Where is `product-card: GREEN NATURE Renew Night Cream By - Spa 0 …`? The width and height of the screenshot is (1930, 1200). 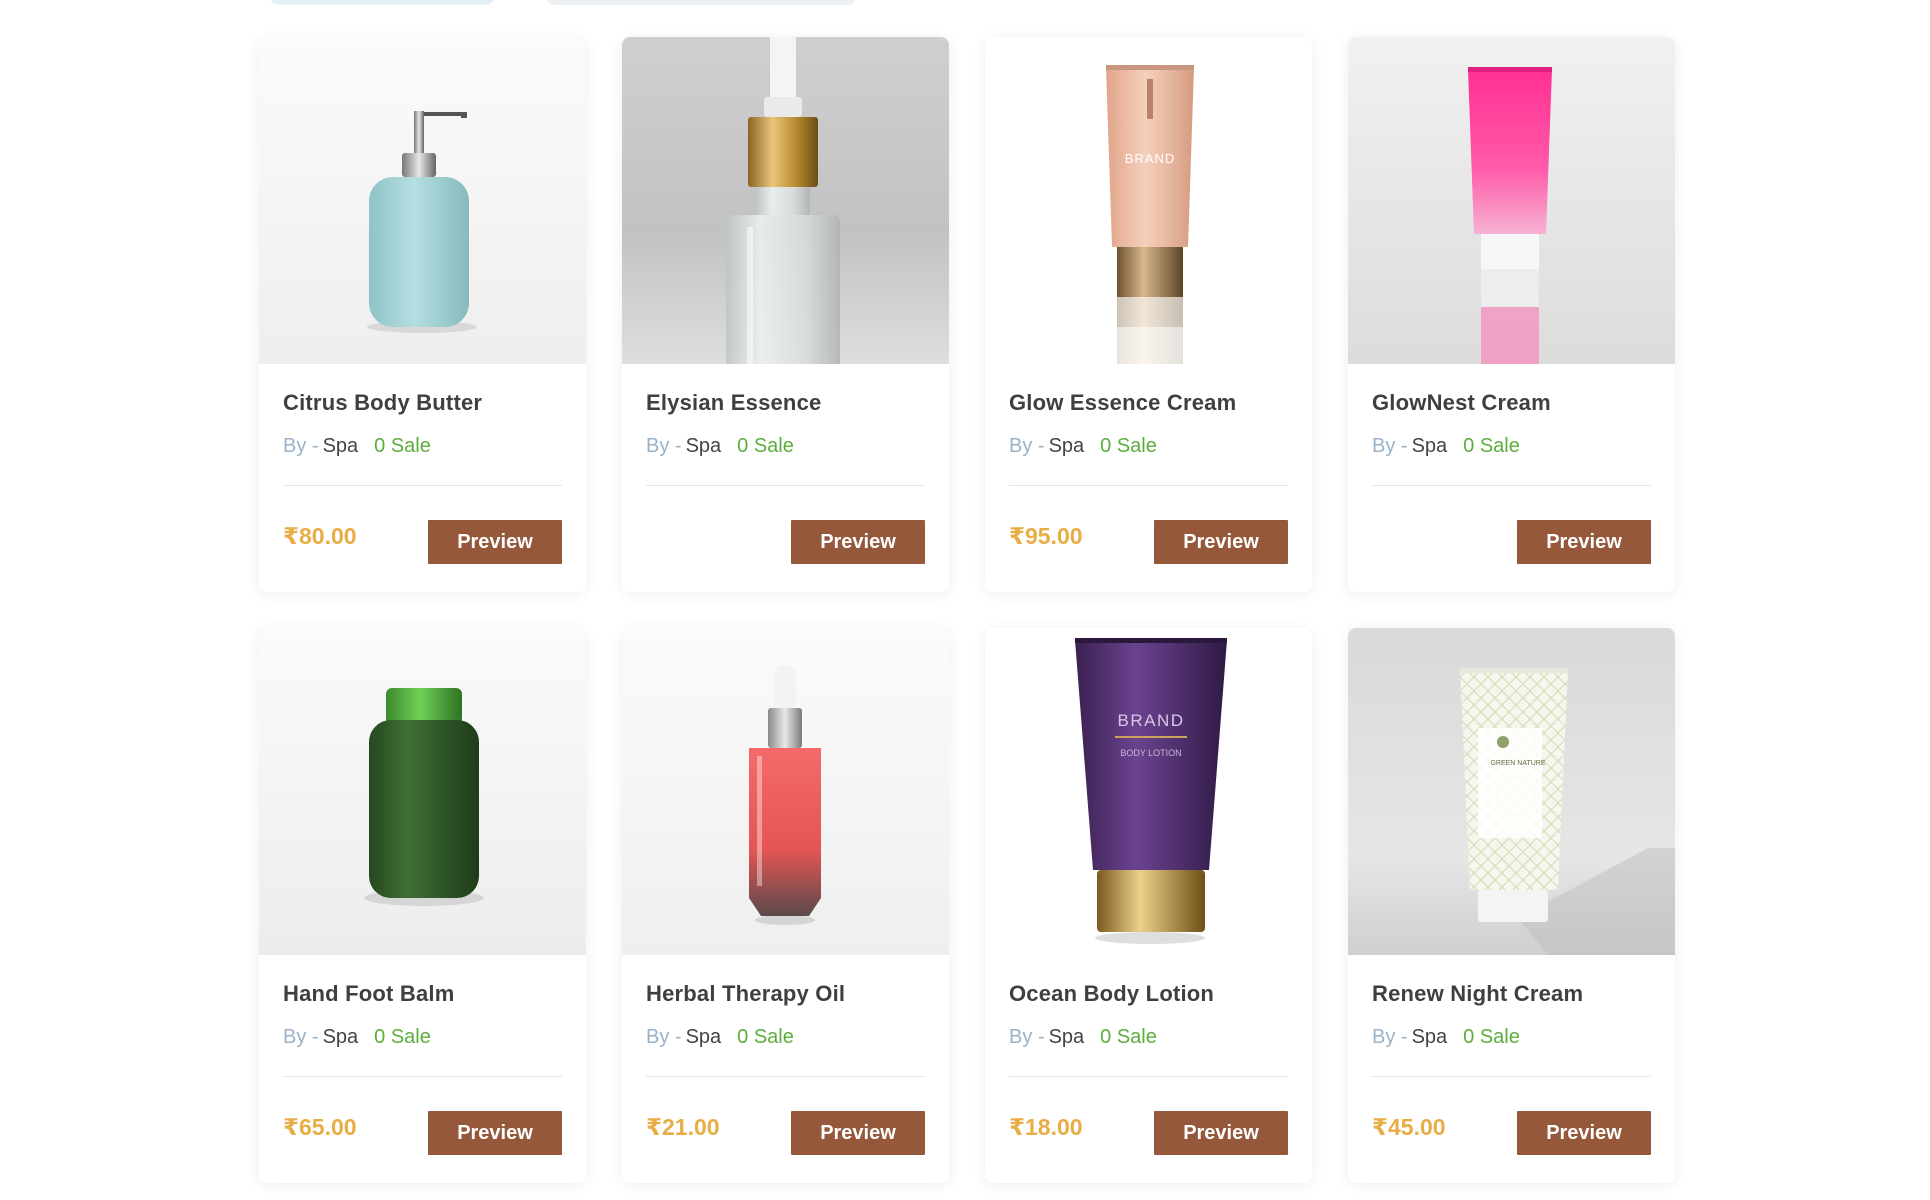 product-card: GREEN NATURE Renew Night Cream By - Spa 0 … is located at coordinates (1511, 905).